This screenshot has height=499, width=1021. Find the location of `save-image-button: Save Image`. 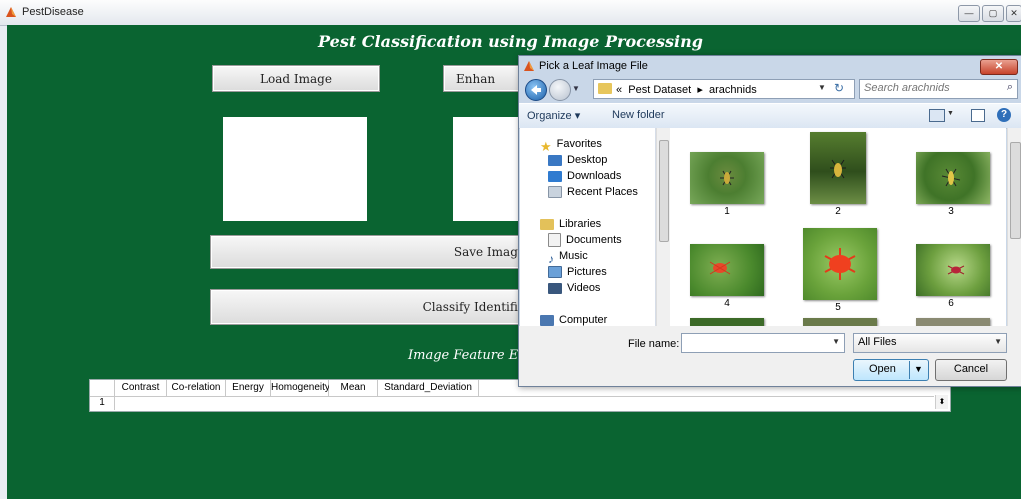

save-image-button: Save Image is located at coordinates (370, 252).